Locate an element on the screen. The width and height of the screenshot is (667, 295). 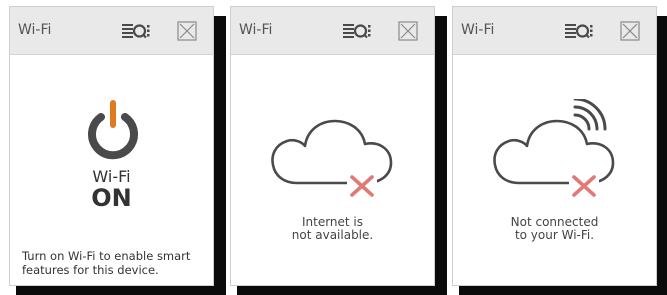
wifi-signal-icon is located at coordinates (590, 115).